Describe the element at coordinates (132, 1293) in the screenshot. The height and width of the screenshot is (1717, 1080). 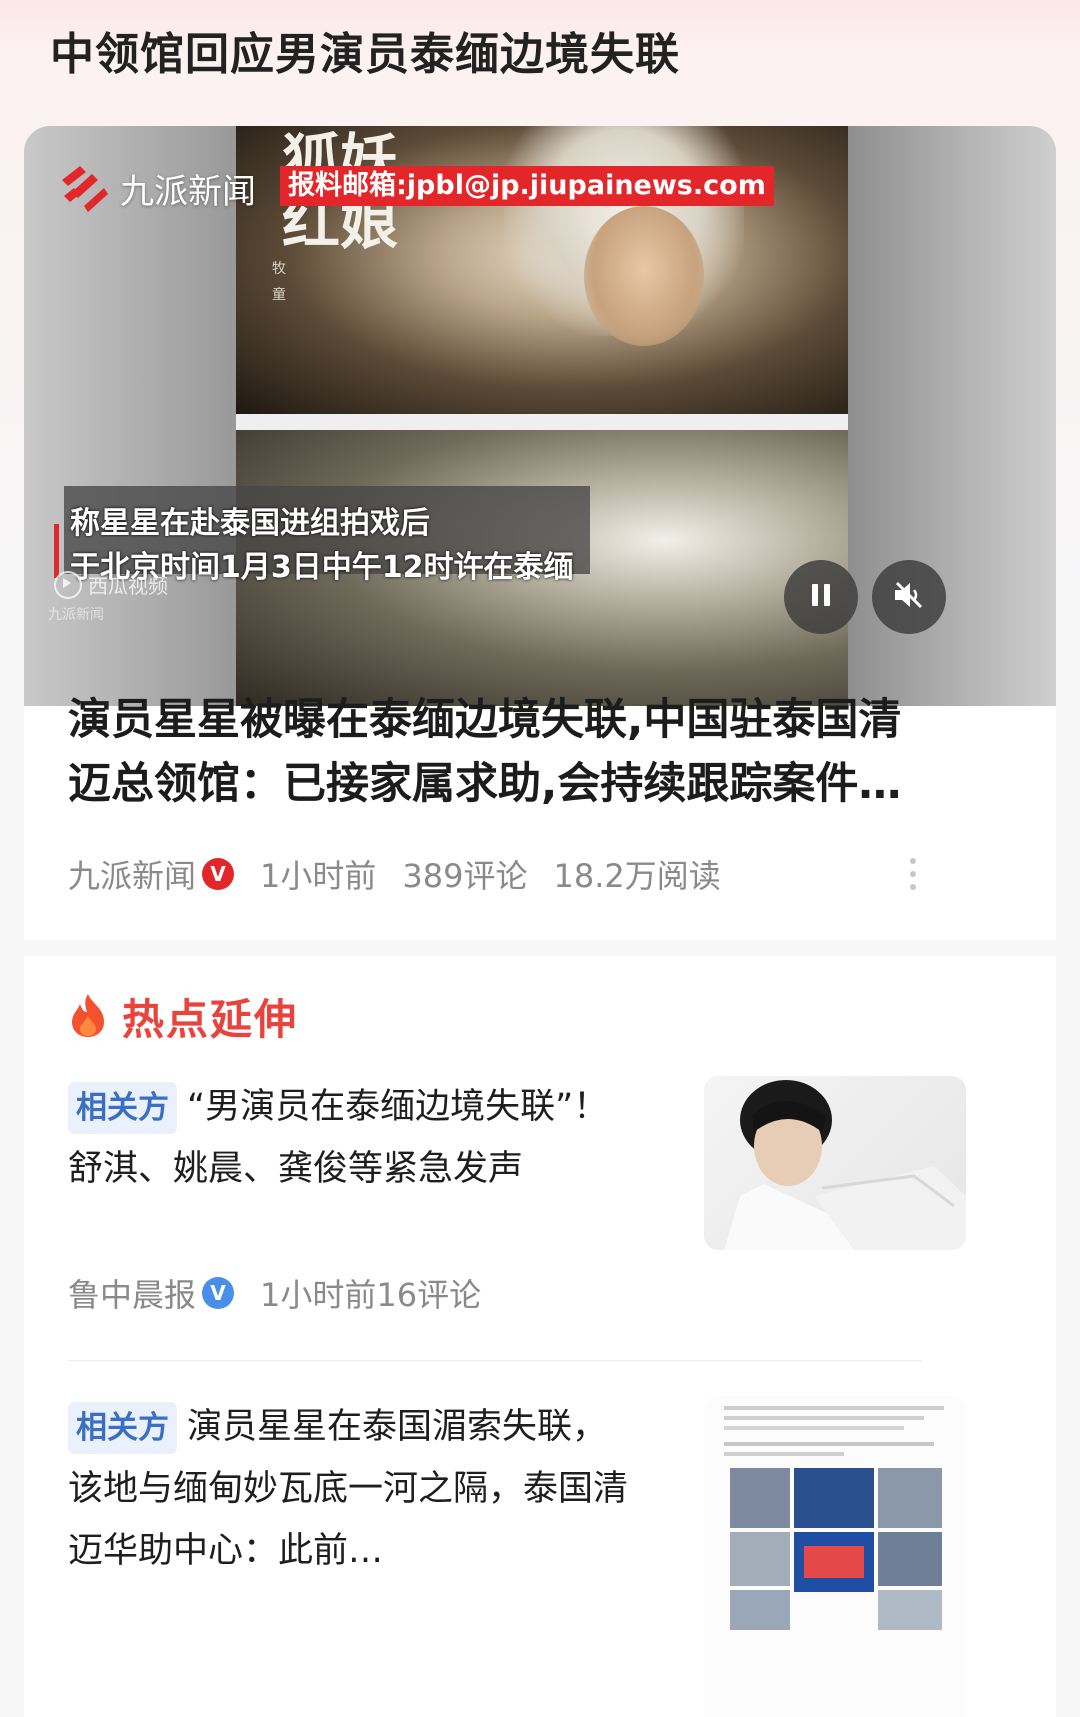
I see `related-item-1-source: 鲁中晨报` at that location.